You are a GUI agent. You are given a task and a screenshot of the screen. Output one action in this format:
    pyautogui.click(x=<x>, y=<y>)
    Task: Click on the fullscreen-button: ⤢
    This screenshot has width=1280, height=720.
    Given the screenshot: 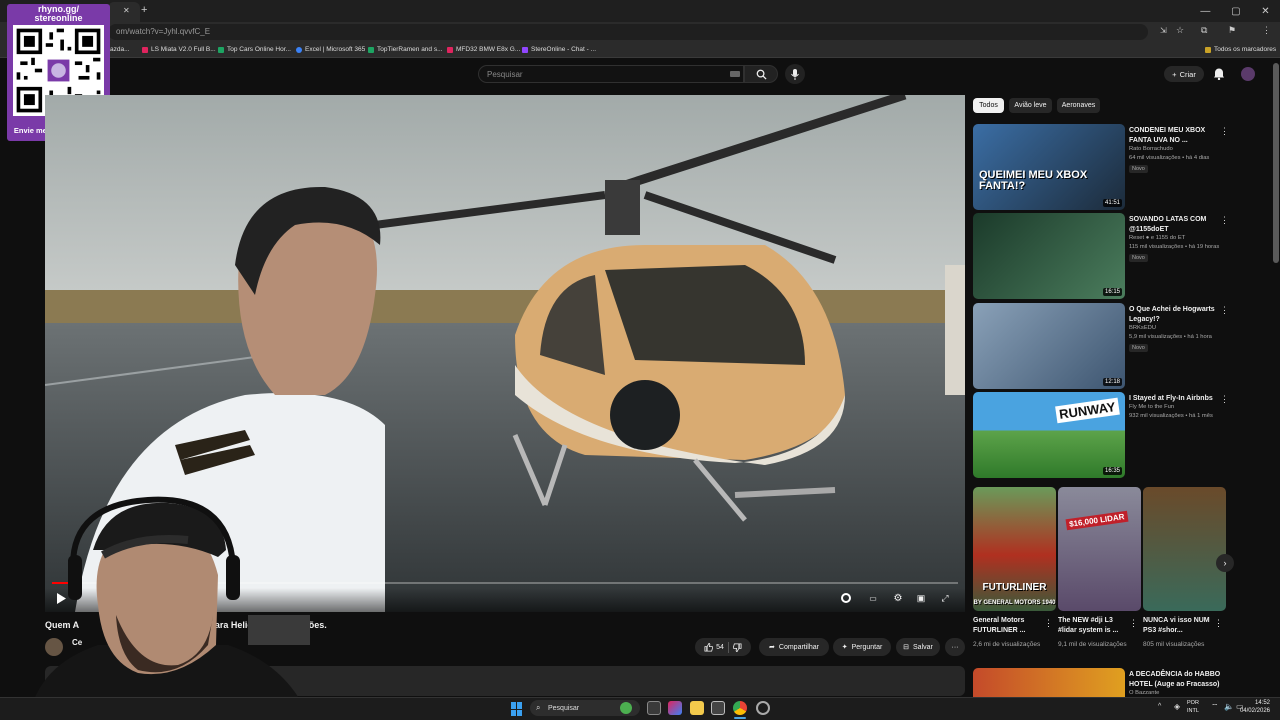 What is the action you would take?
    pyautogui.click(x=945, y=598)
    